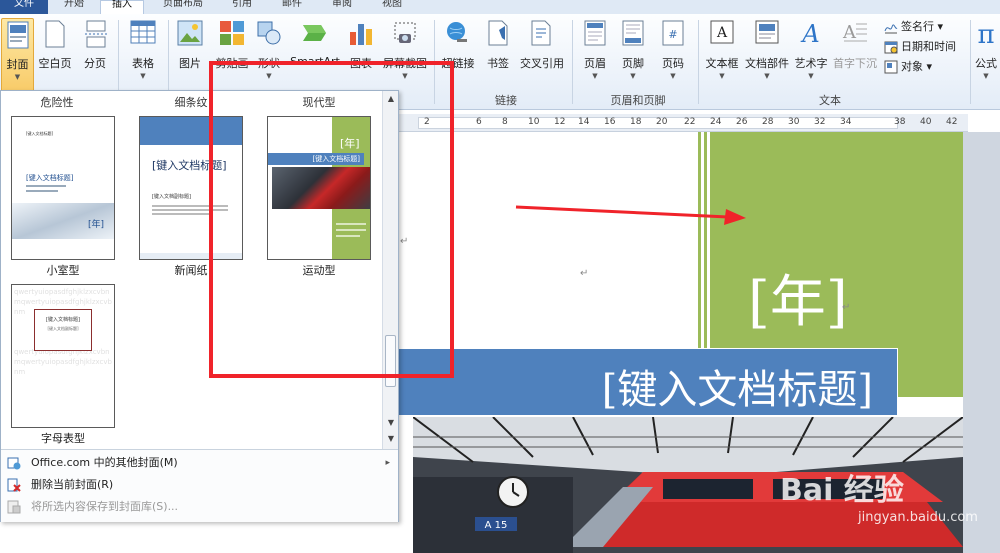  I want to click on signature-line-button: 签名行 ▾, so click(913, 27).